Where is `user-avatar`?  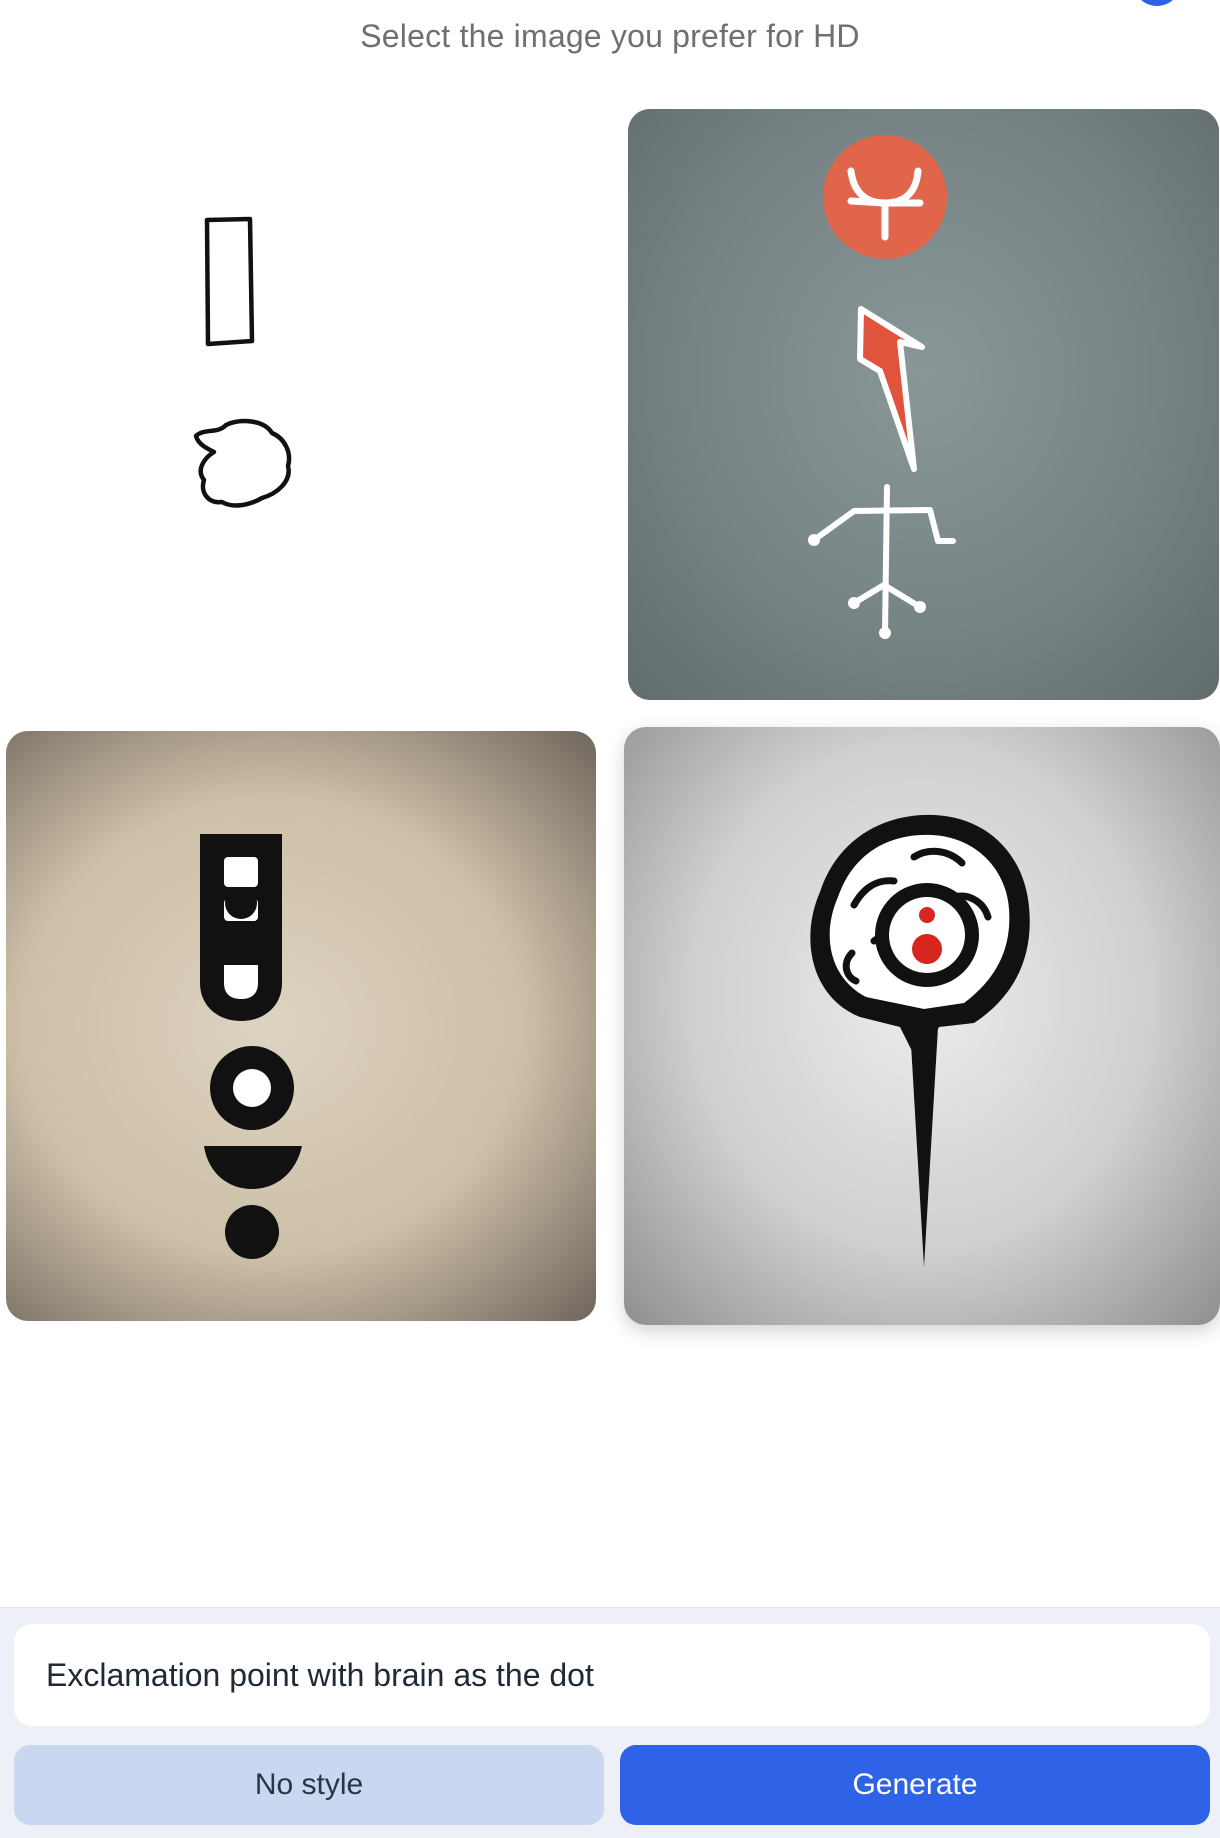 user-avatar is located at coordinates (1157, 3).